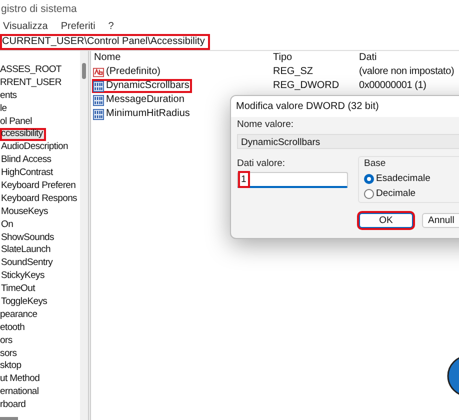 The image size is (459, 420). Describe the element at coordinates (28, 173) in the screenshot. I see `tree-item: HighContrast` at that location.